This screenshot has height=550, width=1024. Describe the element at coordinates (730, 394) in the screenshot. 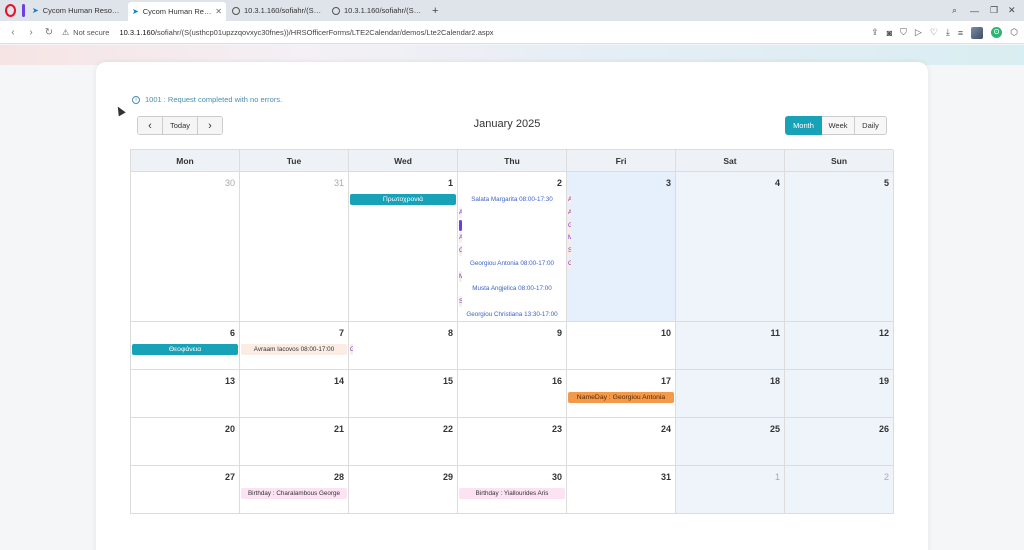

I see `day-cell: 18` at that location.